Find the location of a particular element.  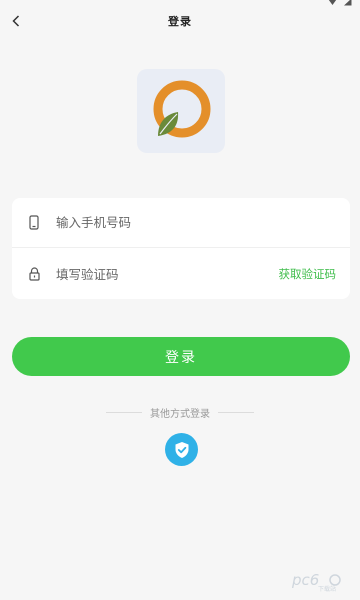

page-title: 登录 is located at coordinates (180, 21).